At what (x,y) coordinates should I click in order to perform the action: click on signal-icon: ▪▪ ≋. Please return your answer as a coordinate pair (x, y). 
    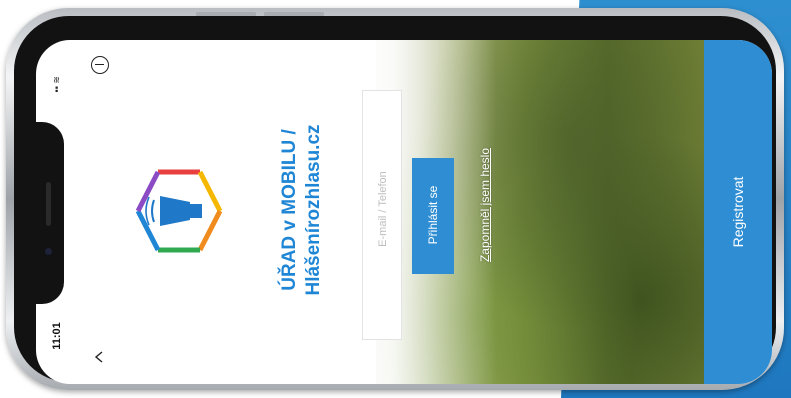
    Looking at the image, I should click on (56, 84).